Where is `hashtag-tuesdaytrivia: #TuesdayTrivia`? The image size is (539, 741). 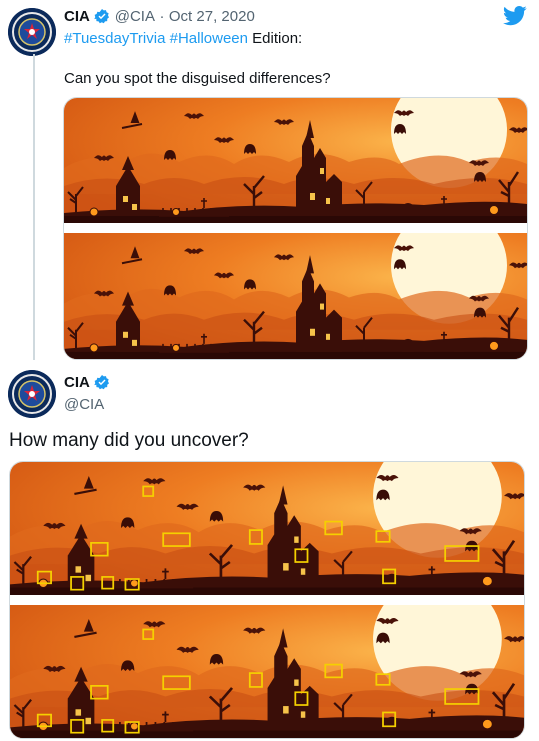 hashtag-tuesdaytrivia: #TuesdayTrivia is located at coordinates (114, 38).